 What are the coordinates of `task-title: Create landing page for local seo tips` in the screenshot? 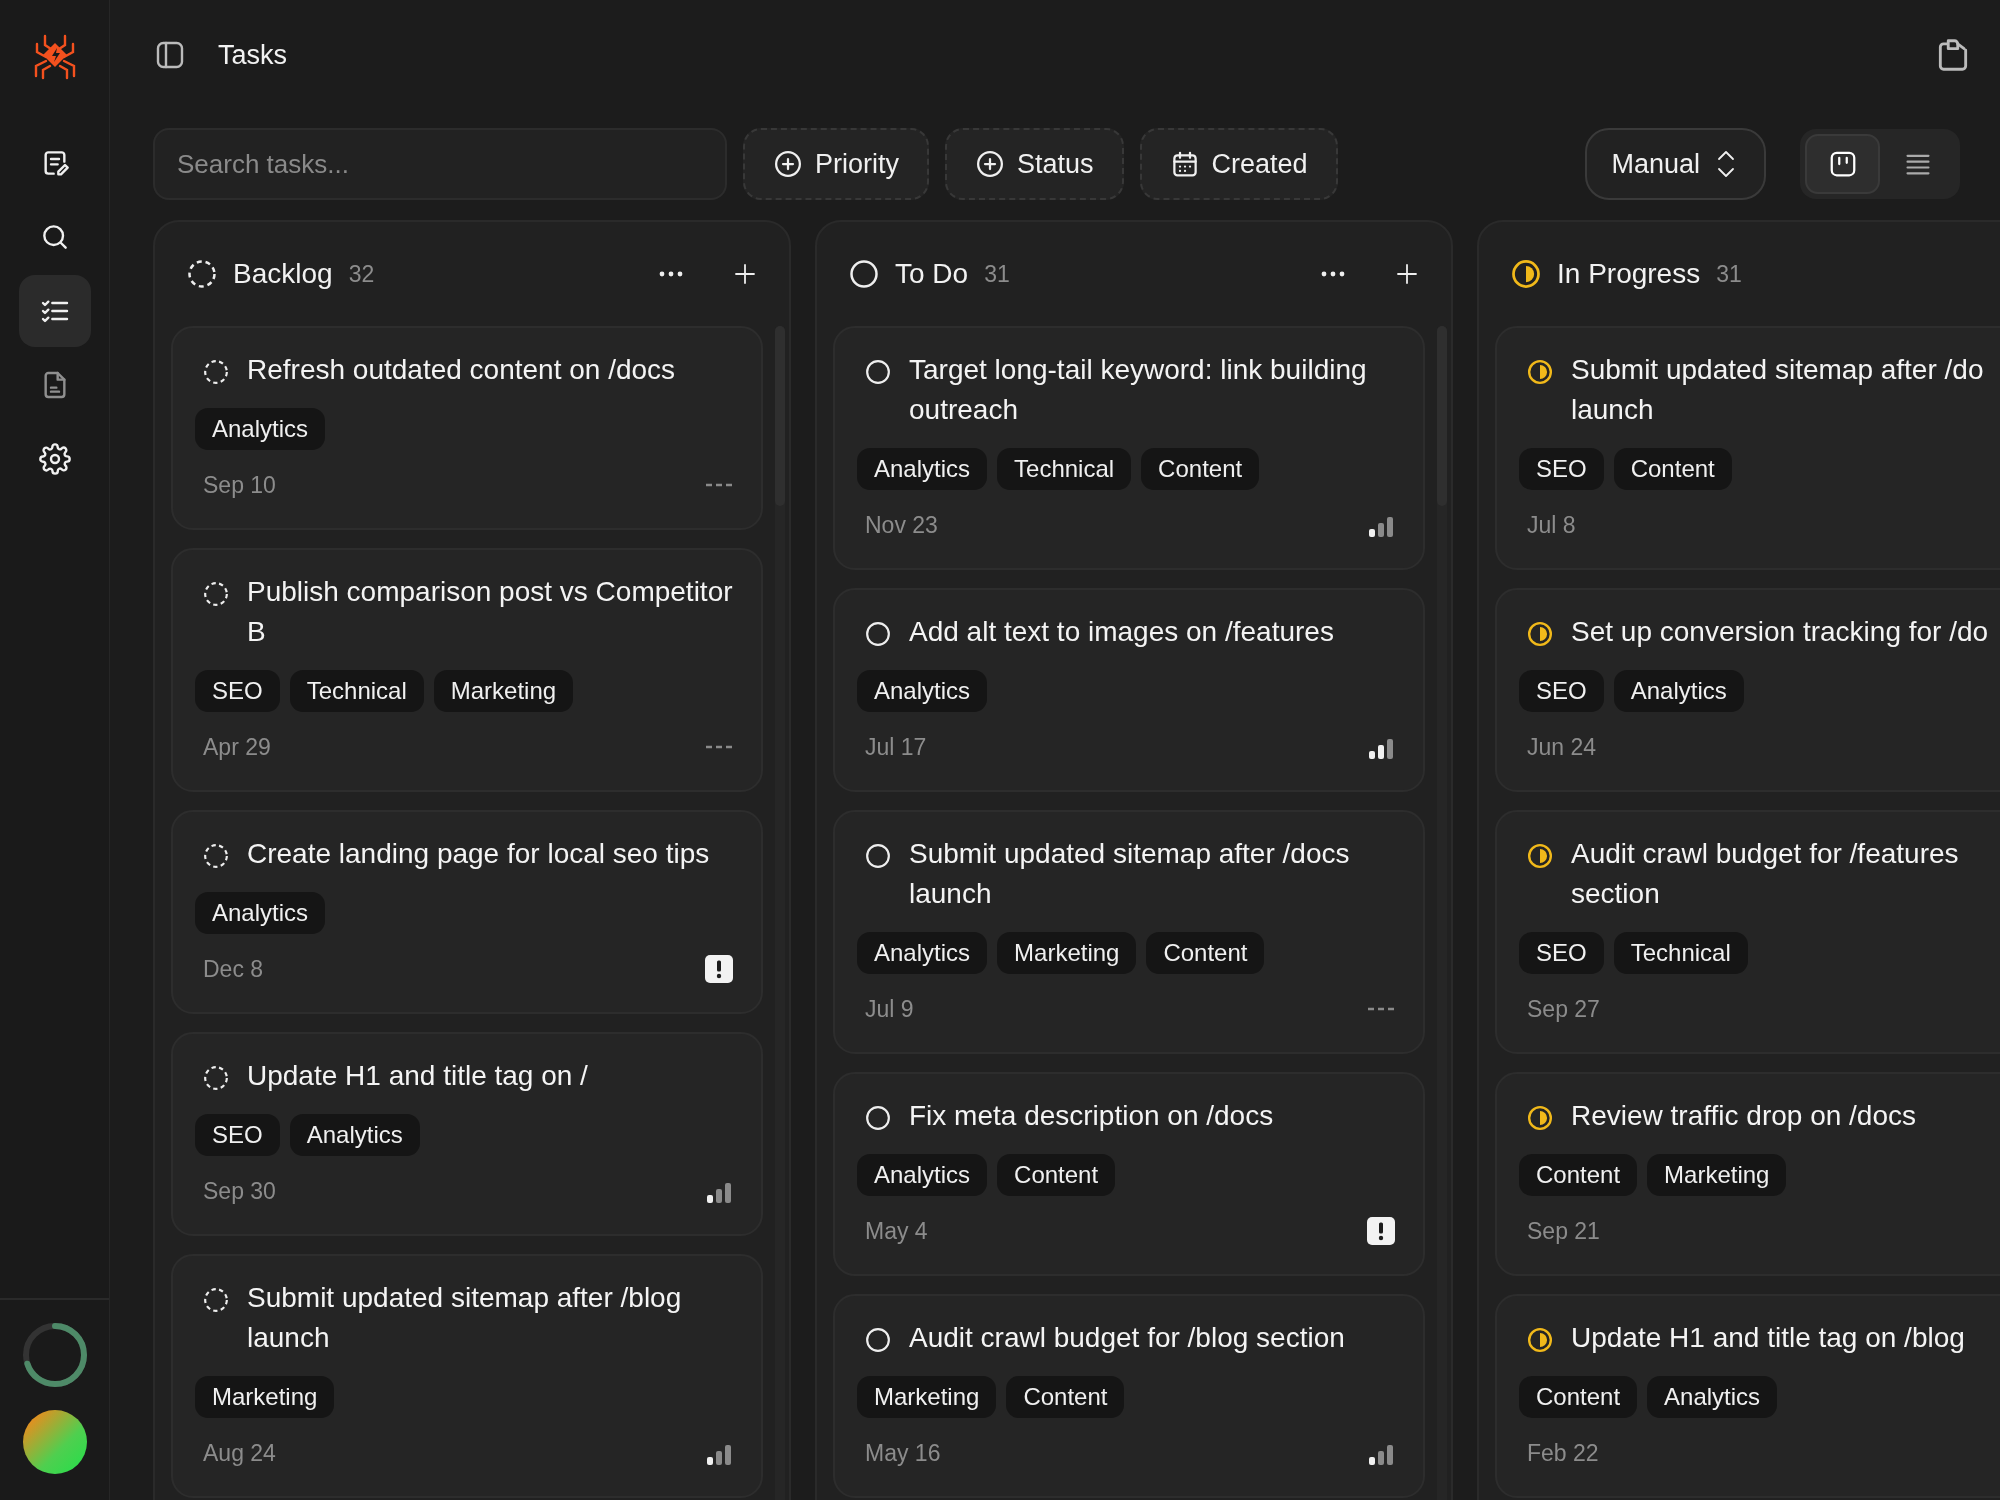 It's located at (478, 854).